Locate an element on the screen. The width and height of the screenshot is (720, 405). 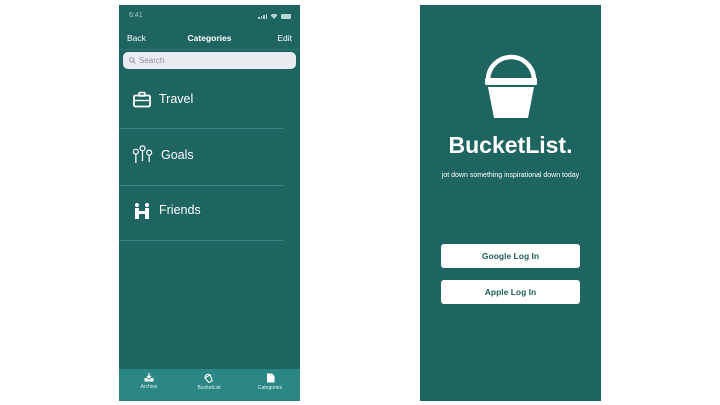
nav-bar: Back Categories Edit is located at coordinates (209, 39).